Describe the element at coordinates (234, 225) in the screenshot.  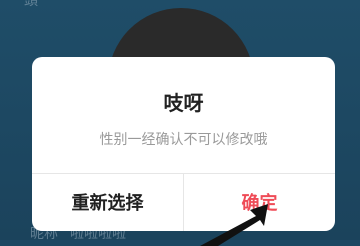
I see `pointer-arrow-icon` at that location.